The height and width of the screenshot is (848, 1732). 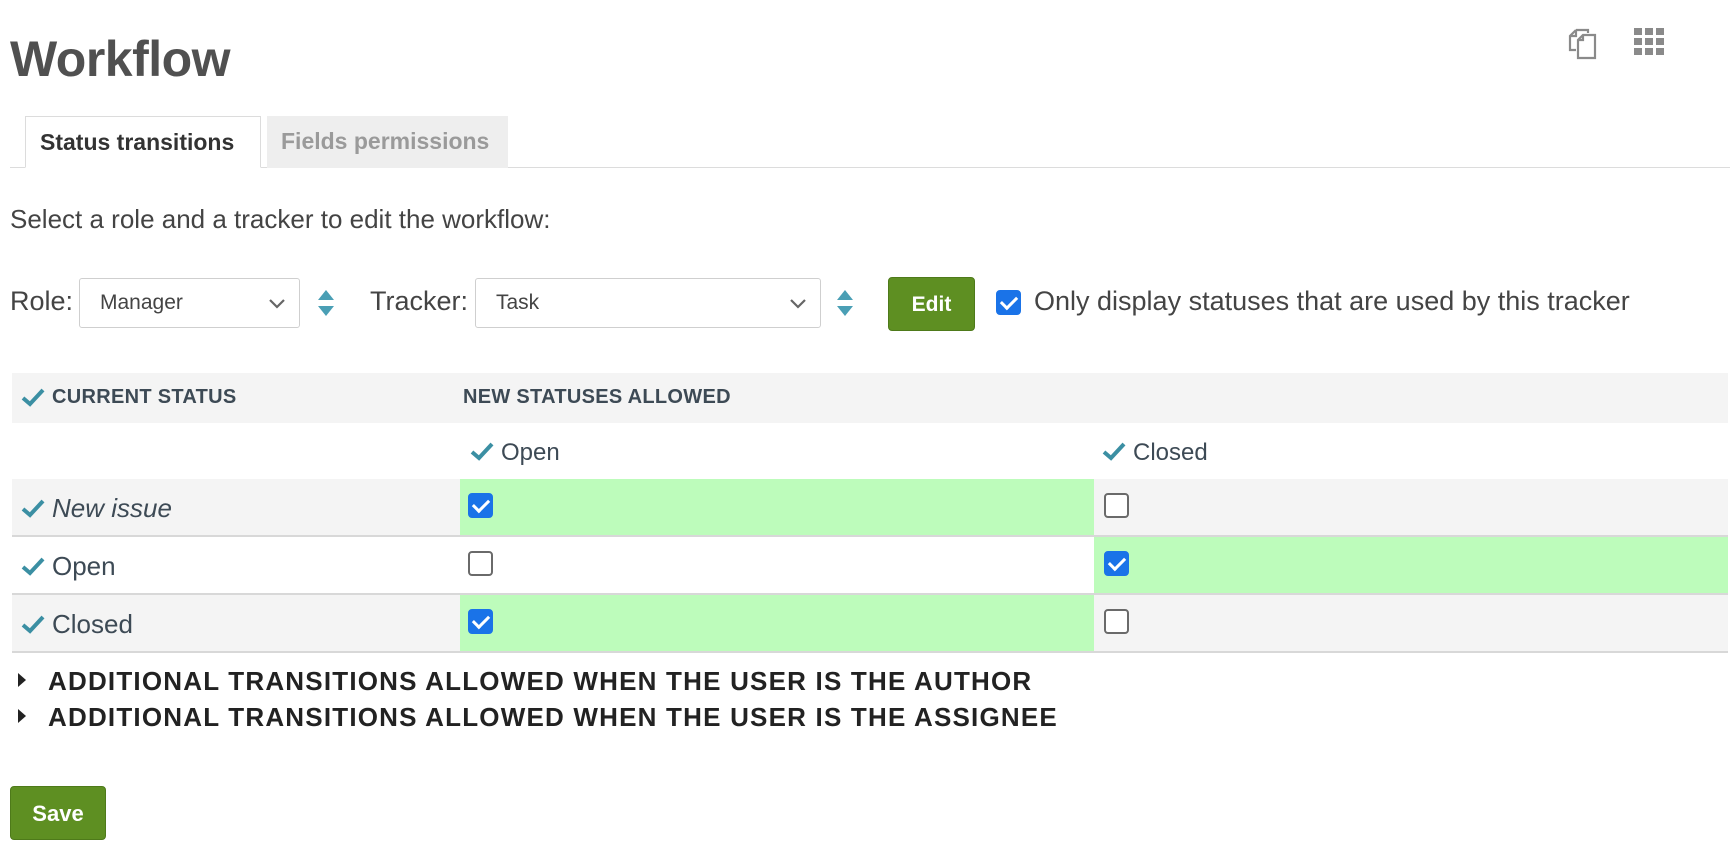 What do you see at coordinates (845, 303) in the screenshot?
I see `tracker-sort-icon` at bounding box center [845, 303].